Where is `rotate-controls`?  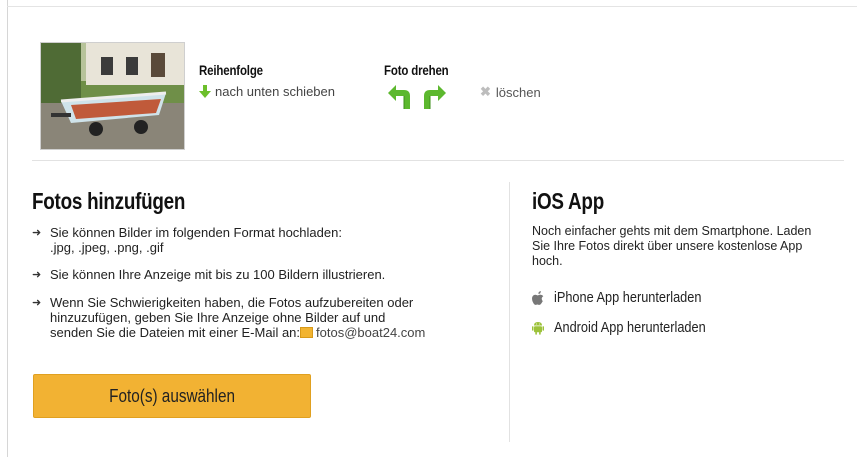 rotate-controls is located at coordinates (417, 96).